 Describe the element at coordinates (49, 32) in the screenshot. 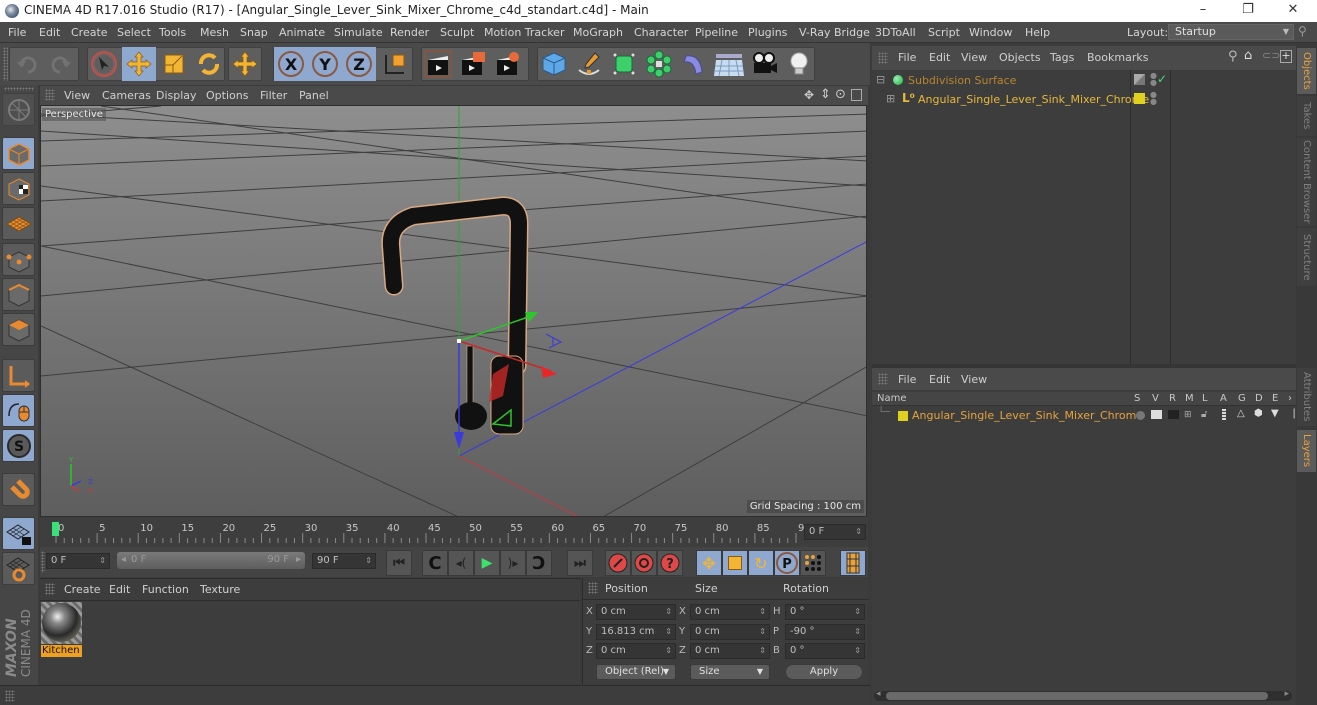

I see `menu-edit: Edit` at that location.